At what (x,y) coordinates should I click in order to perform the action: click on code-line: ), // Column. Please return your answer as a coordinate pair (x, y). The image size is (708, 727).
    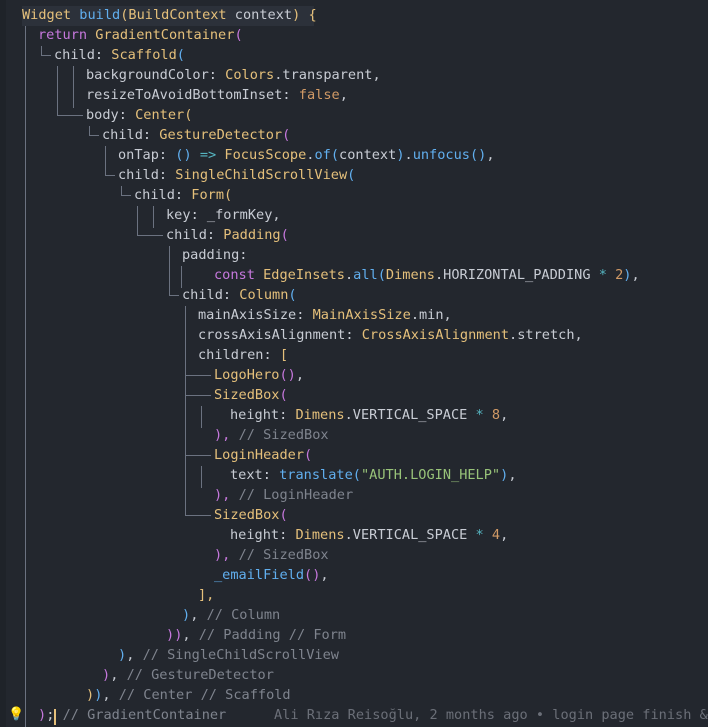
    Looking at the image, I should click on (354, 615).